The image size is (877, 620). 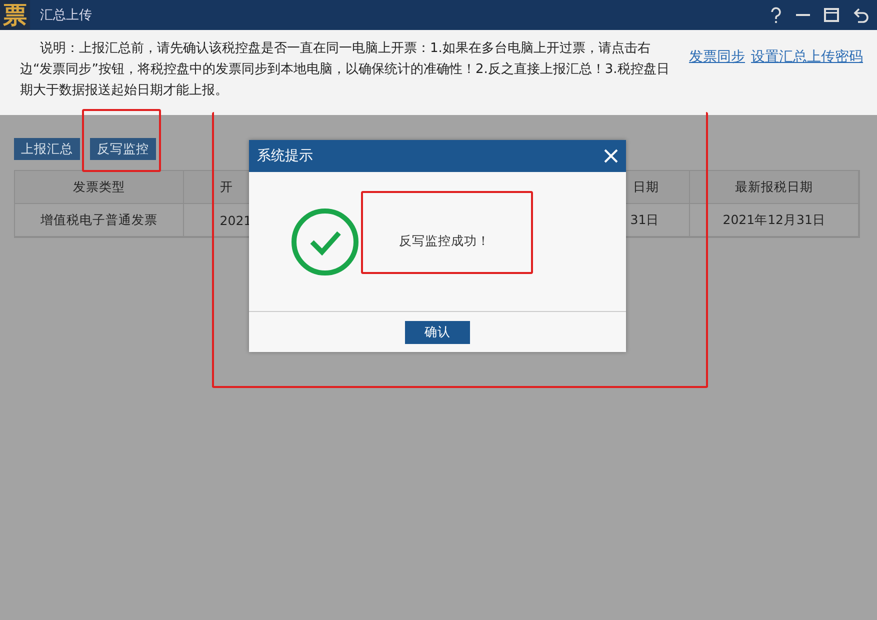 I want to click on link: 设置汇总上传密码, so click(x=807, y=57).